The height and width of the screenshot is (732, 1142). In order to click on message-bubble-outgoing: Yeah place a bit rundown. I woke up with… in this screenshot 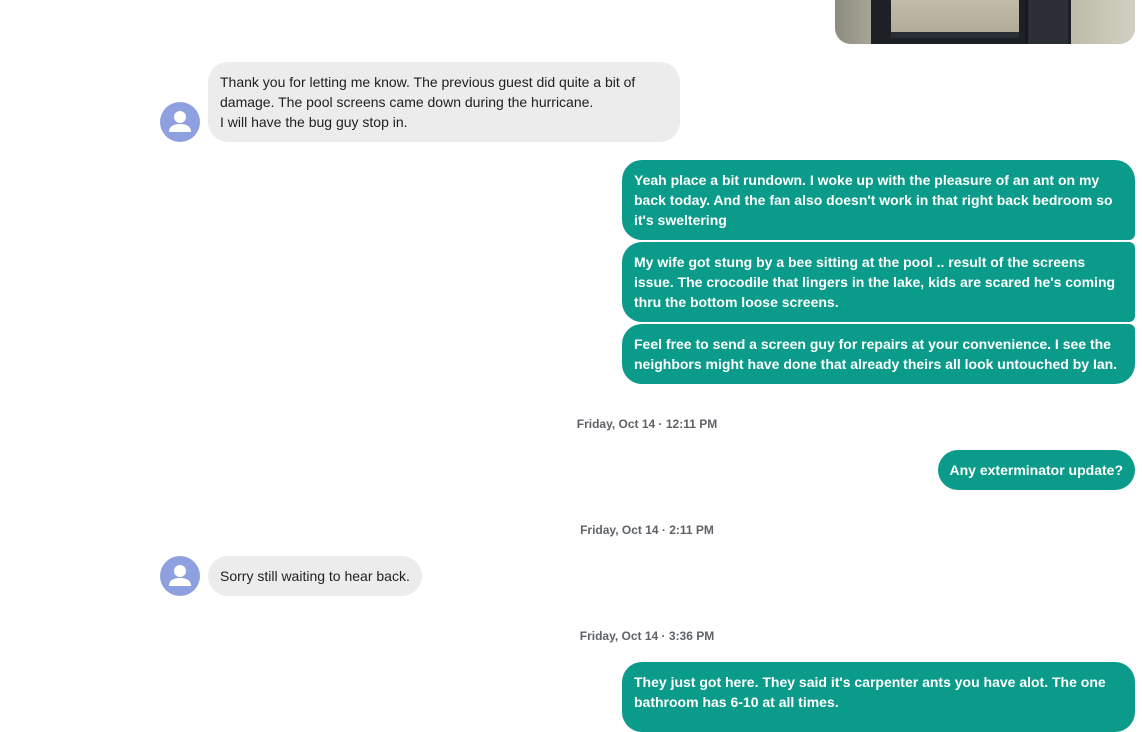, I will do `click(878, 200)`.